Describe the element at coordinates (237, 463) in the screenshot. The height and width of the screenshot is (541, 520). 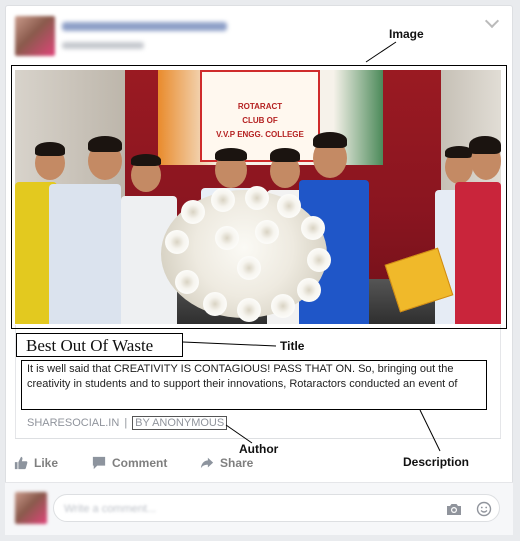
I see `share-label: Share` at that location.